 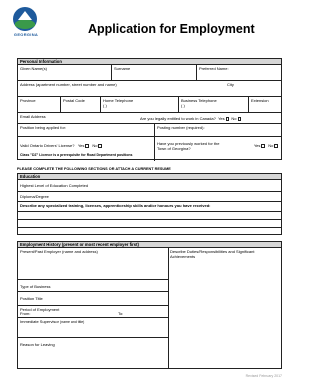 What do you see at coordinates (74, 100) in the screenshot?
I see `postal-code-label: Postal Code` at bounding box center [74, 100].